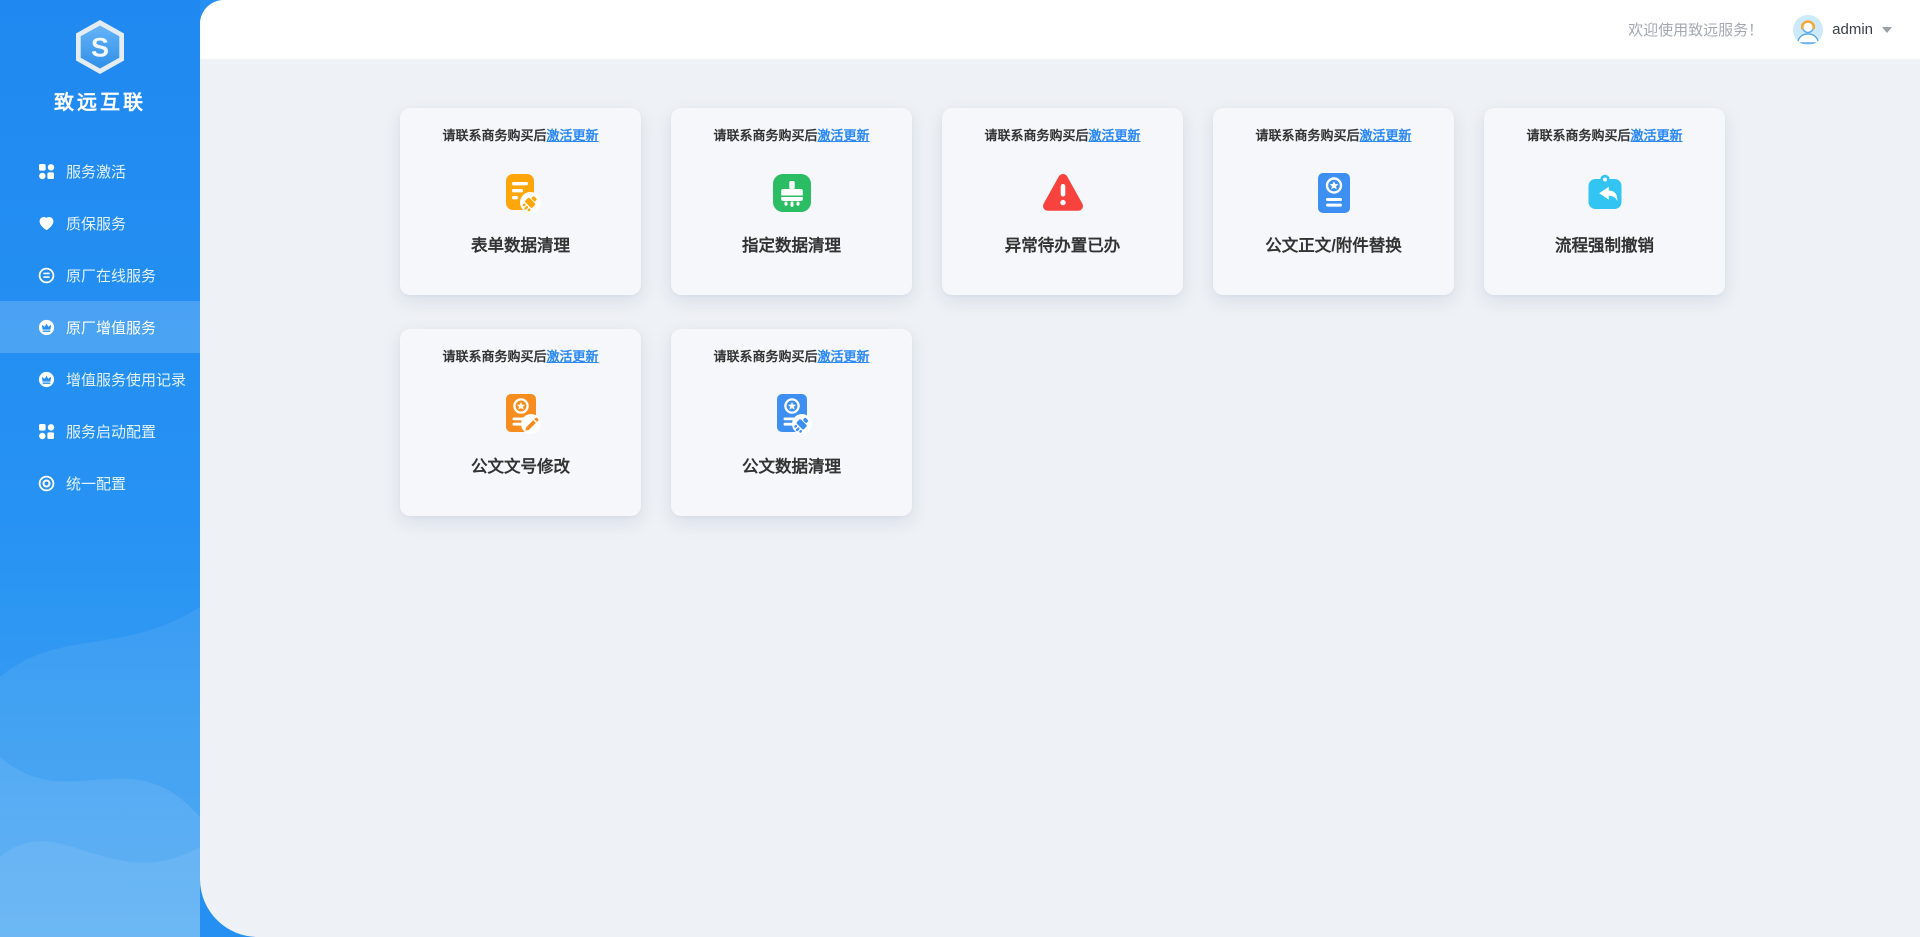  What do you see at coordinates (1334, 193) in the screenshot?
I see `doc-seal-icon` at bounding box center [1334, 193].